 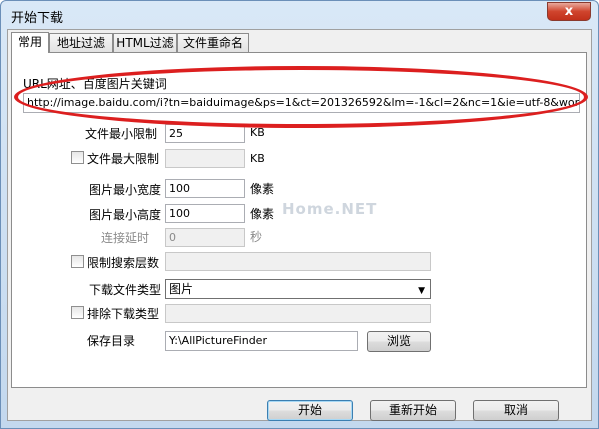 What do you see at coordinates (77, 157) in the screenshot?
I see `file-max-checkbox` at bounding box center [77, 157].